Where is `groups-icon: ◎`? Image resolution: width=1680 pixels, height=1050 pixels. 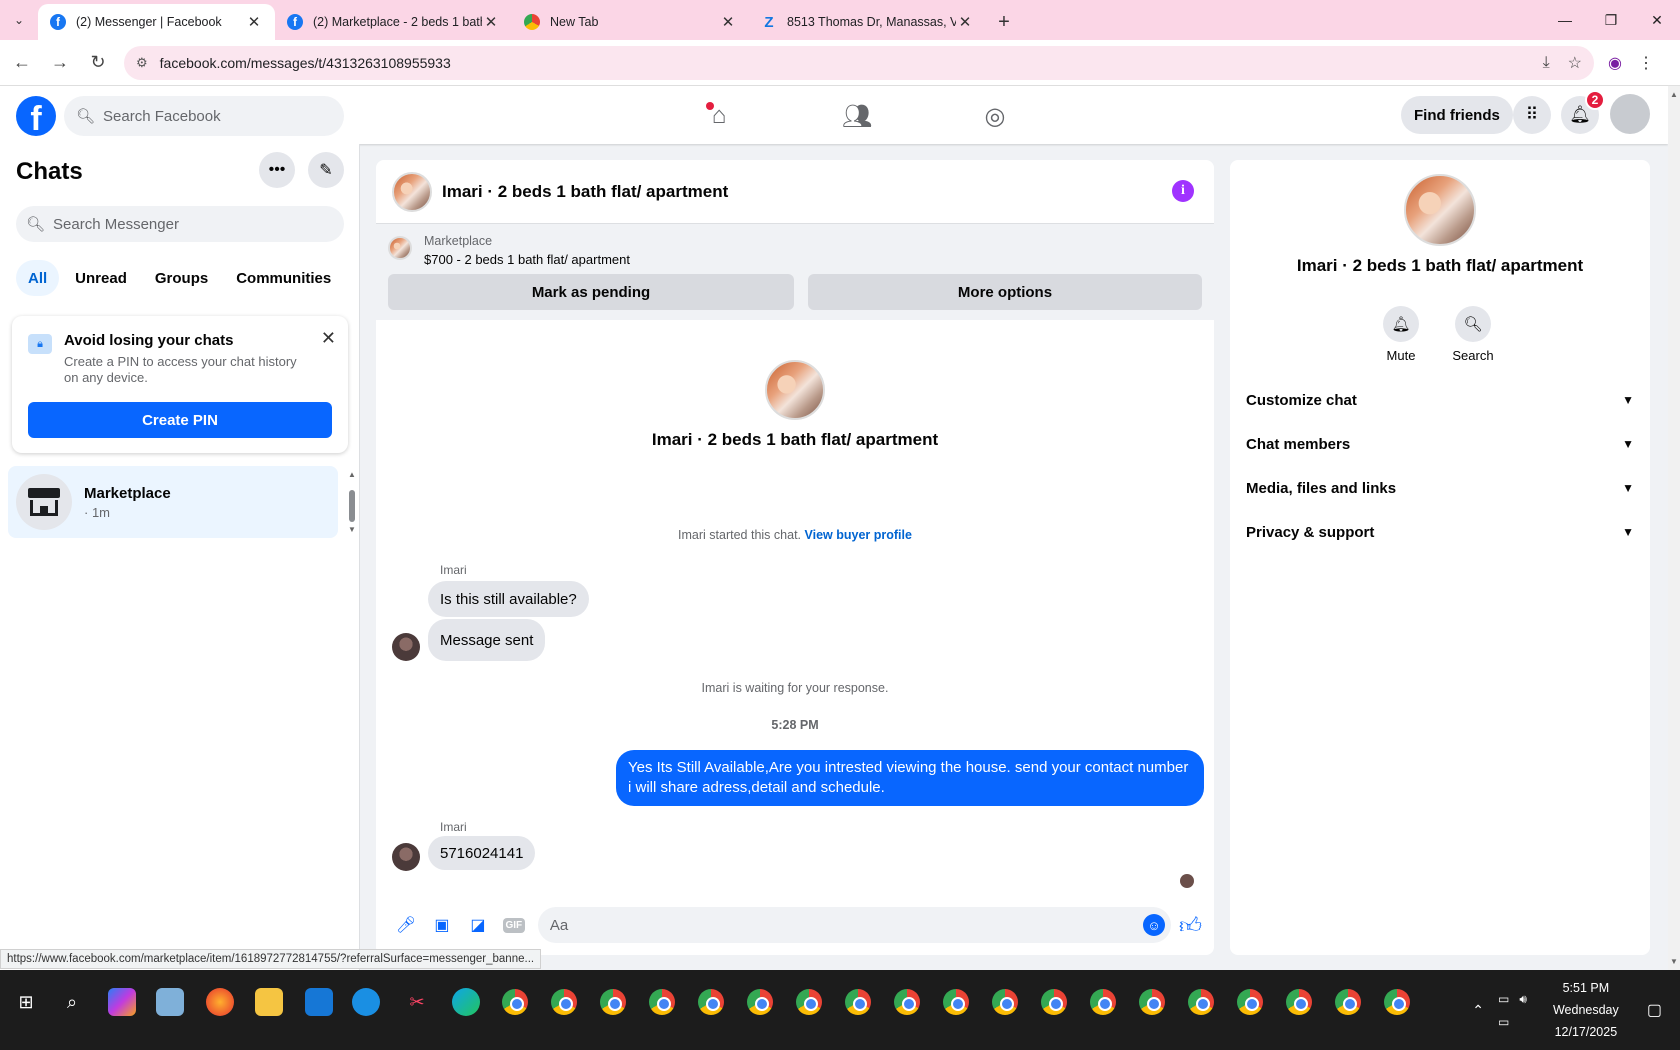 groups-icon: ◎ is located at coordinates (995, 116).